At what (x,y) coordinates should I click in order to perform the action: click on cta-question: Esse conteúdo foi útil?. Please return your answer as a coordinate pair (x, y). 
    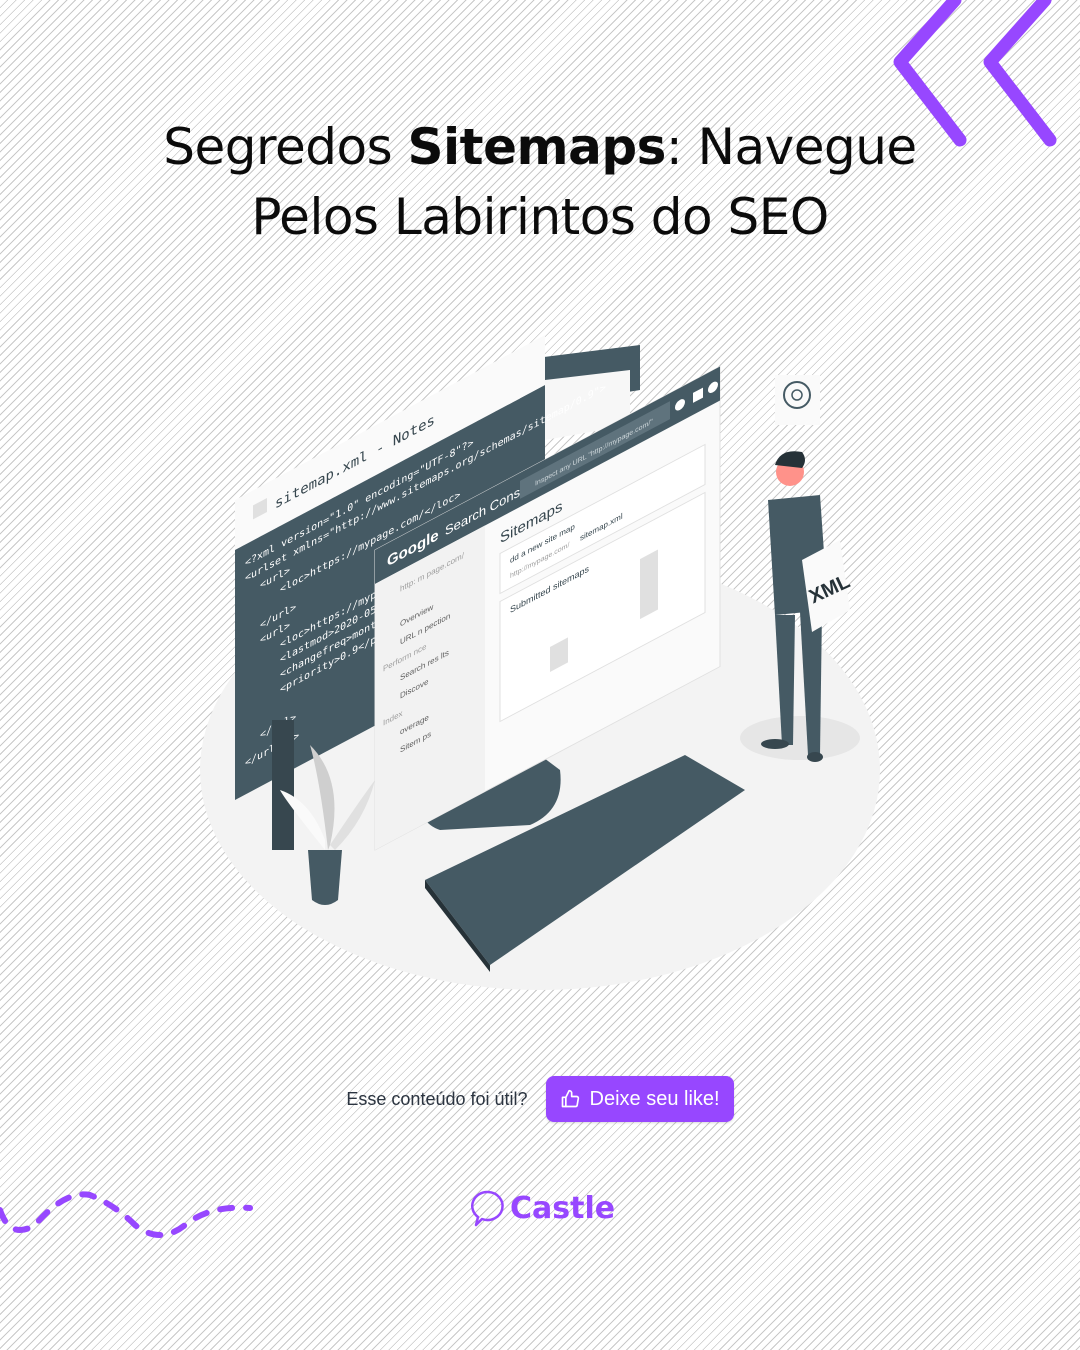
    Looking at the image, I should click on (437, 1098).